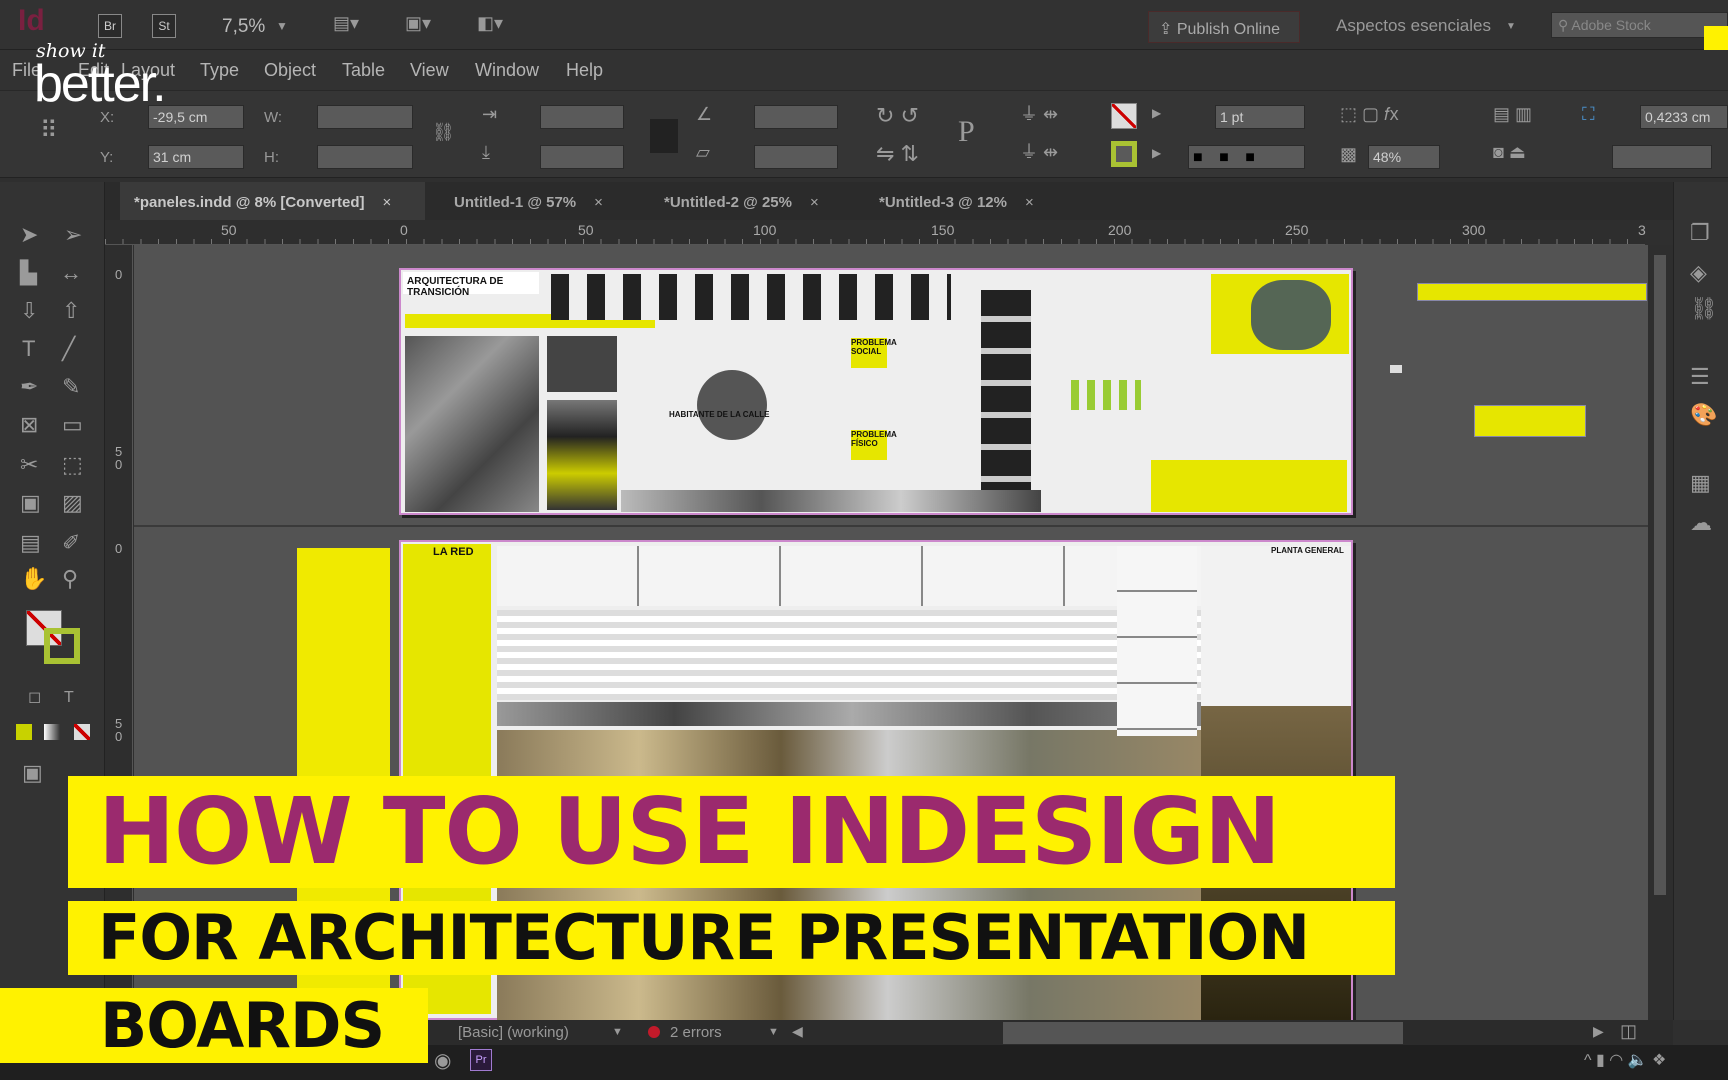  Describe the element at coordinates (1039, 114) in the screenshot. I see `select-container-icon: ⏚ ⇹` at that location.